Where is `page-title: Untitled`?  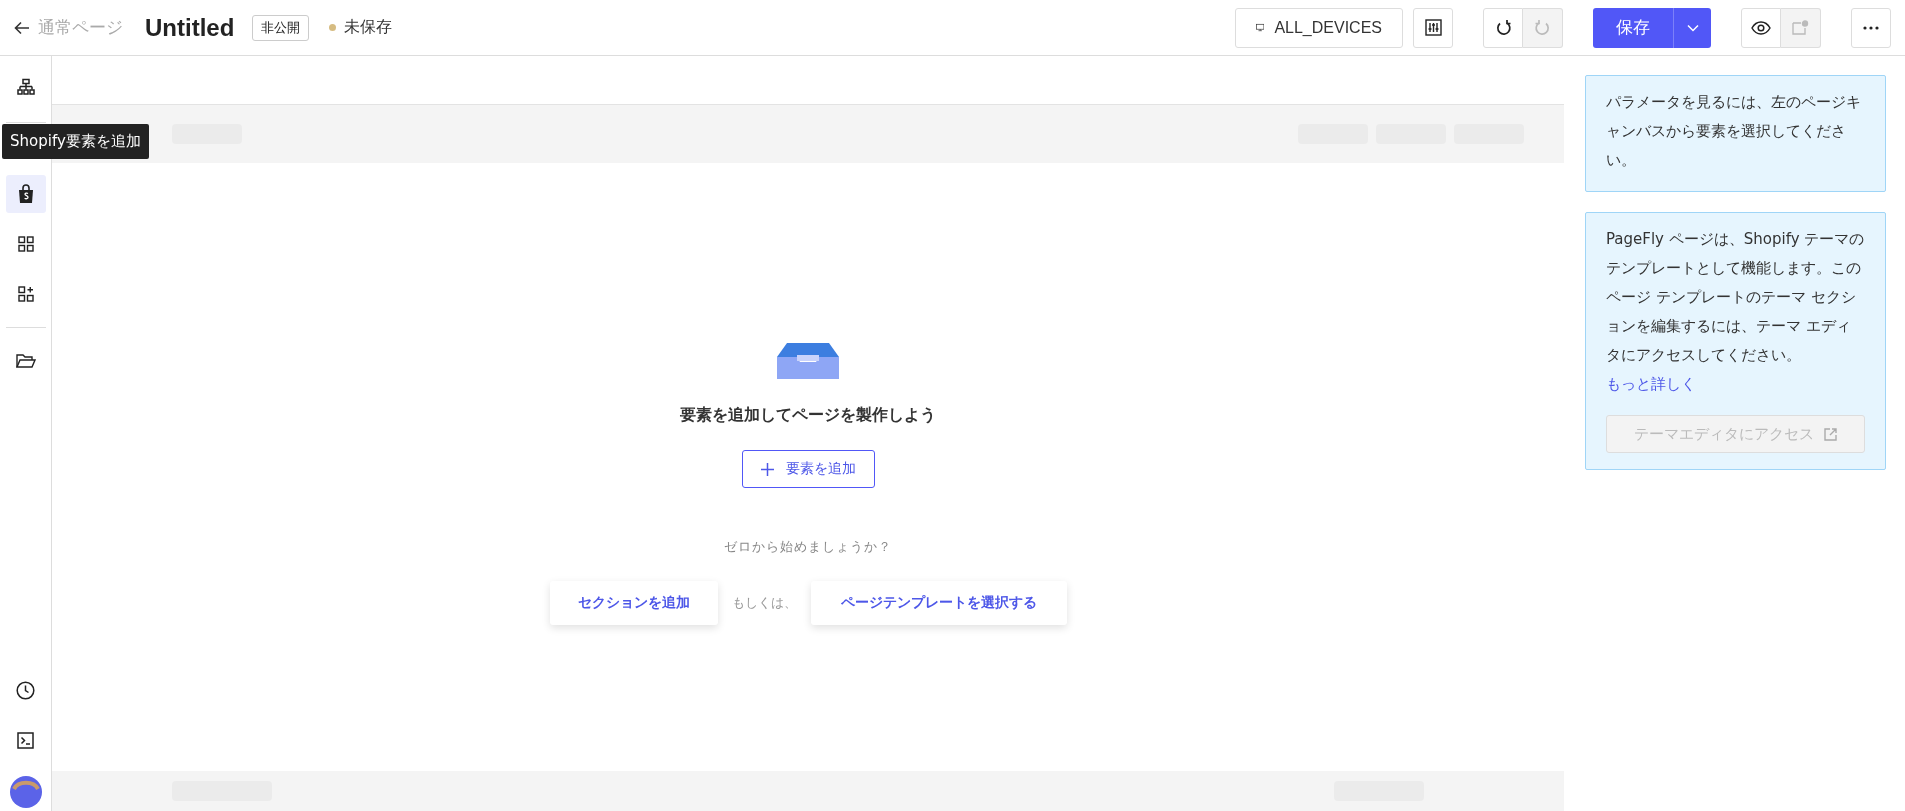 page-title: Untitled is located at coordinates (190, 27).